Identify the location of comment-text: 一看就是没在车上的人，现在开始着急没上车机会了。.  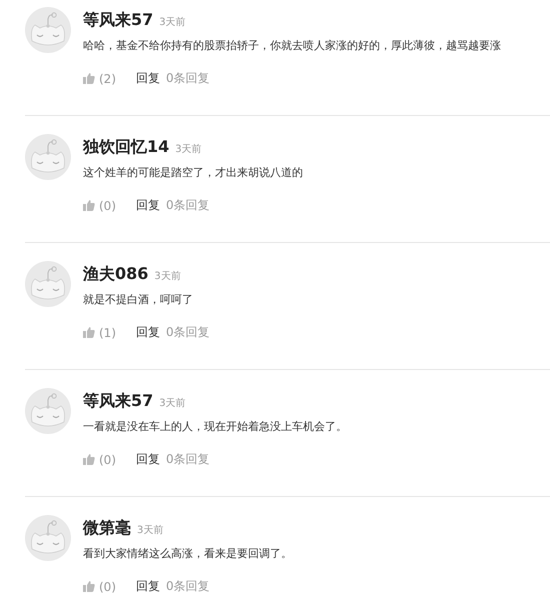
(215, 427).